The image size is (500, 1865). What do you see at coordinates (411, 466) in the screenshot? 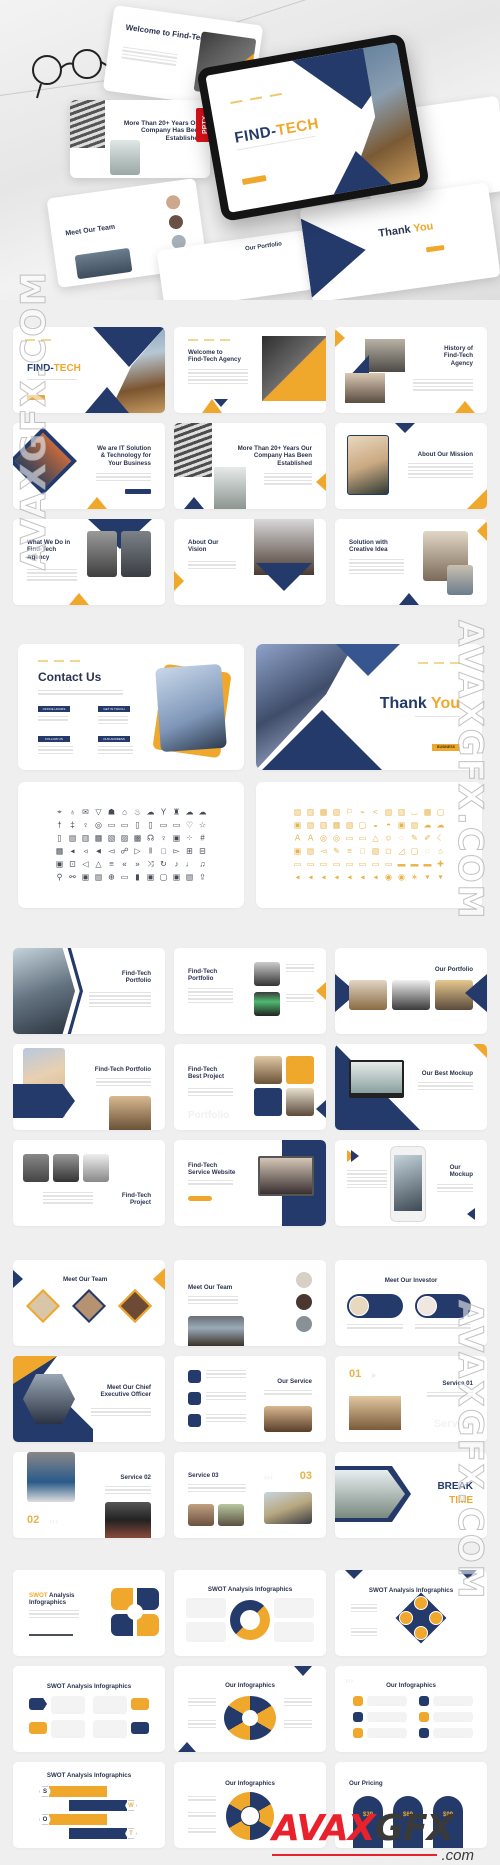
I see `slide-mission: About Our Mission` at bounding box center [411, 466].